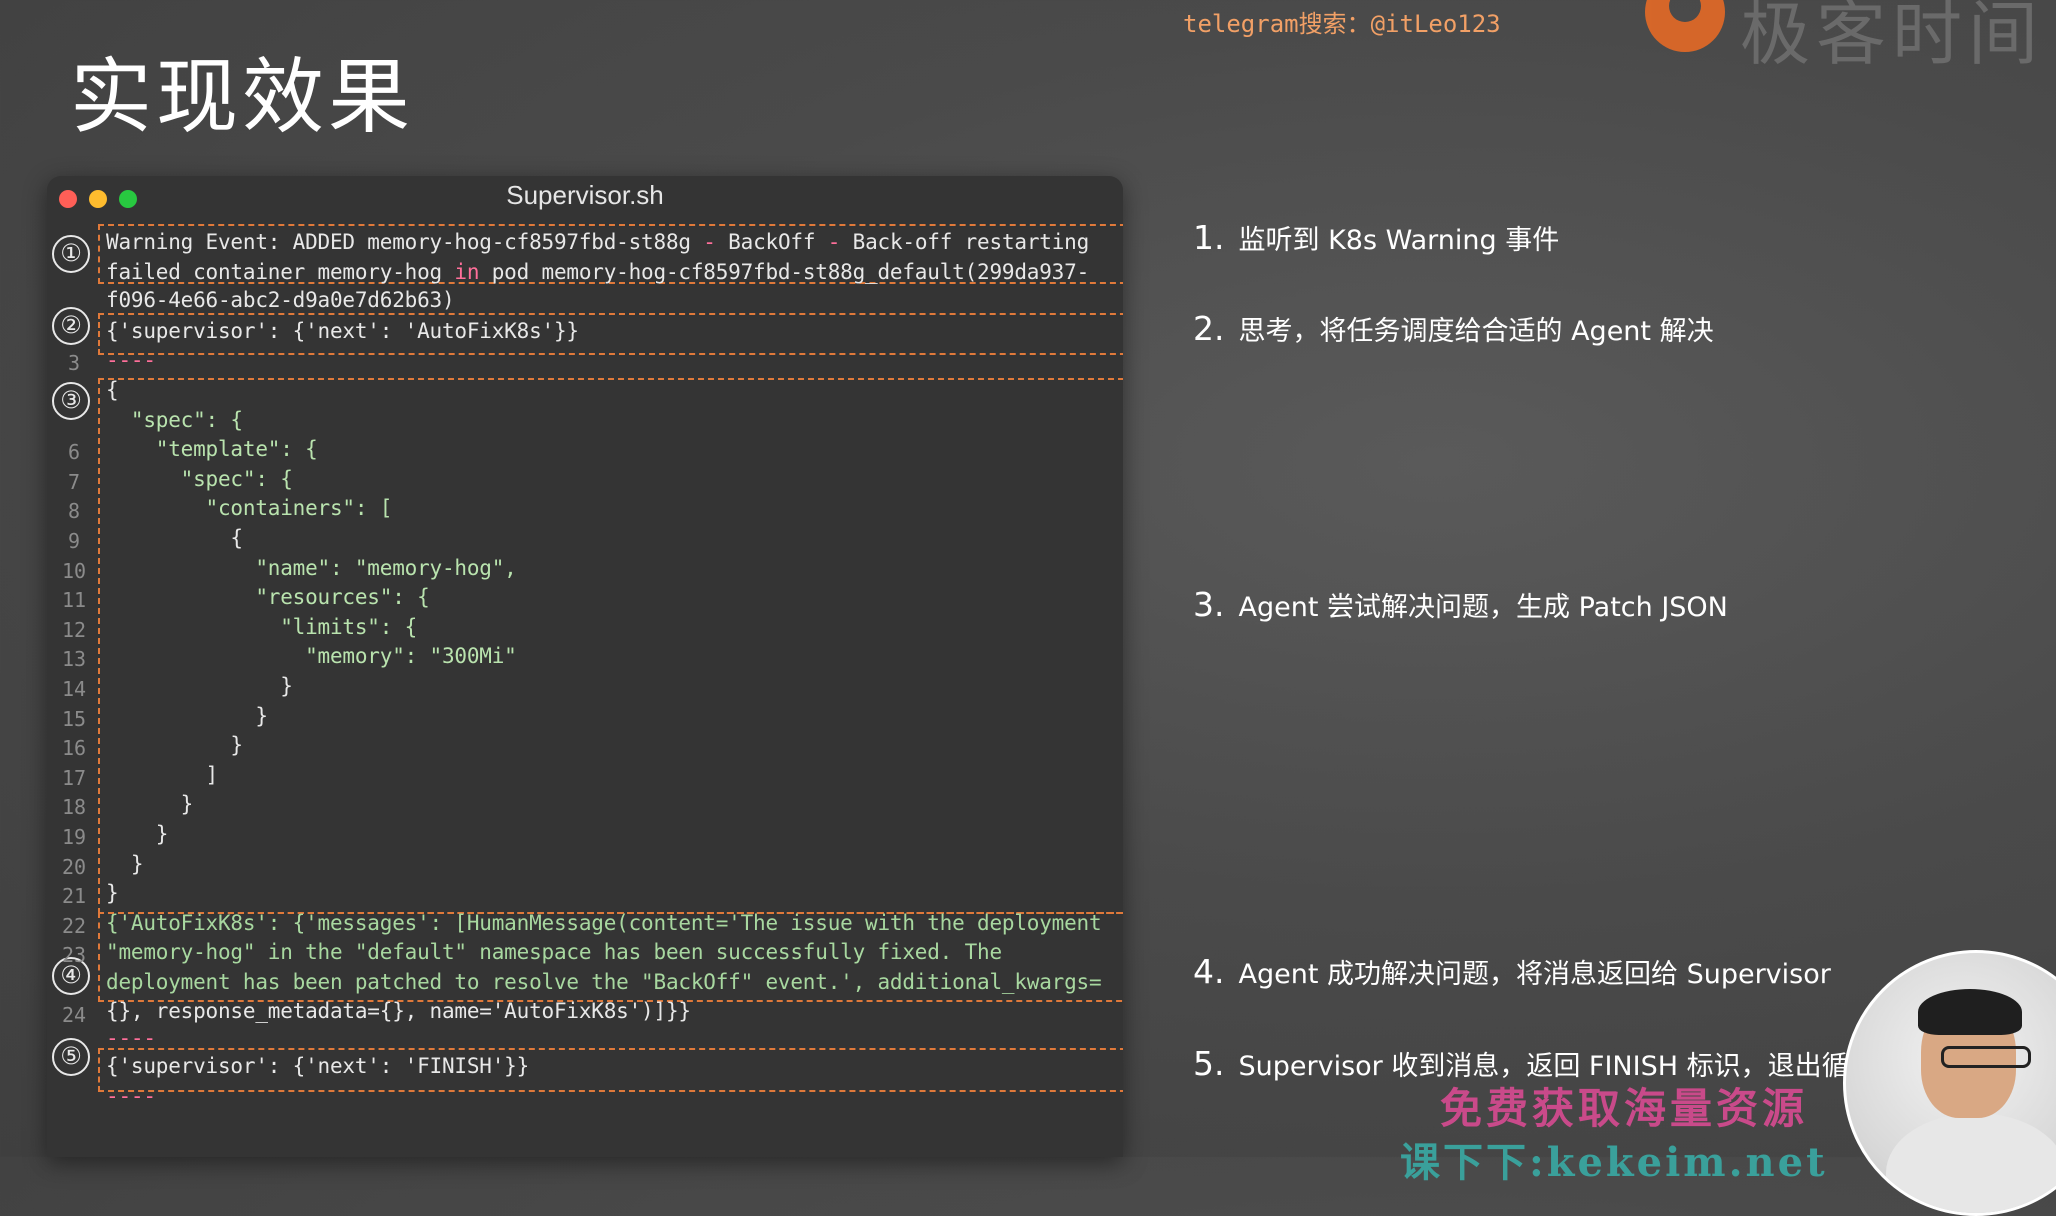  I want to click on code-line-17: ], so click(162, 775).